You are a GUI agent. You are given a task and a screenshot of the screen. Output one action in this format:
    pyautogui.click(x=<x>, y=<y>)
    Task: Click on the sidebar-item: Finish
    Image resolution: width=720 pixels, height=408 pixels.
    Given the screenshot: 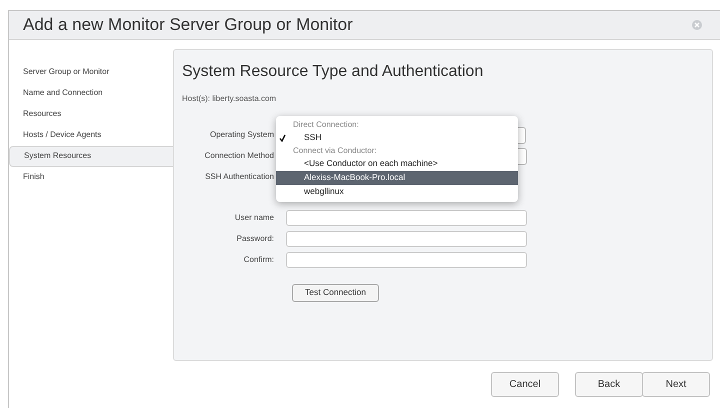 What is the action you would take?
    pyautogui.click(x=91, y=177)
    